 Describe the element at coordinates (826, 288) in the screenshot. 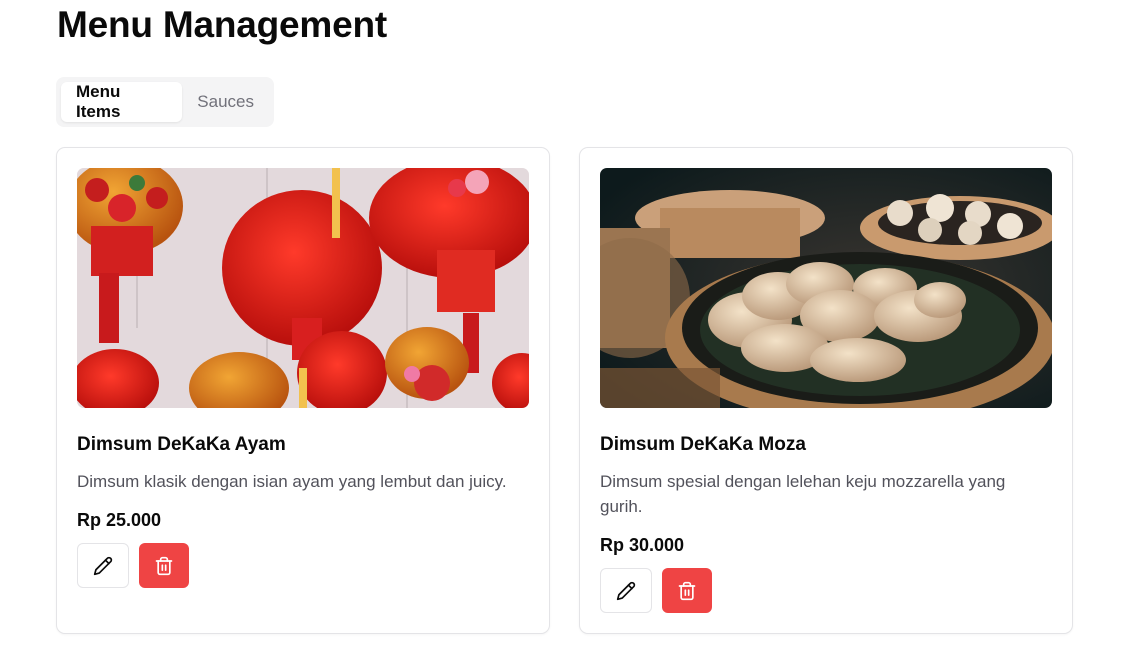

I see `menu-item-image-dimsum` at that location.